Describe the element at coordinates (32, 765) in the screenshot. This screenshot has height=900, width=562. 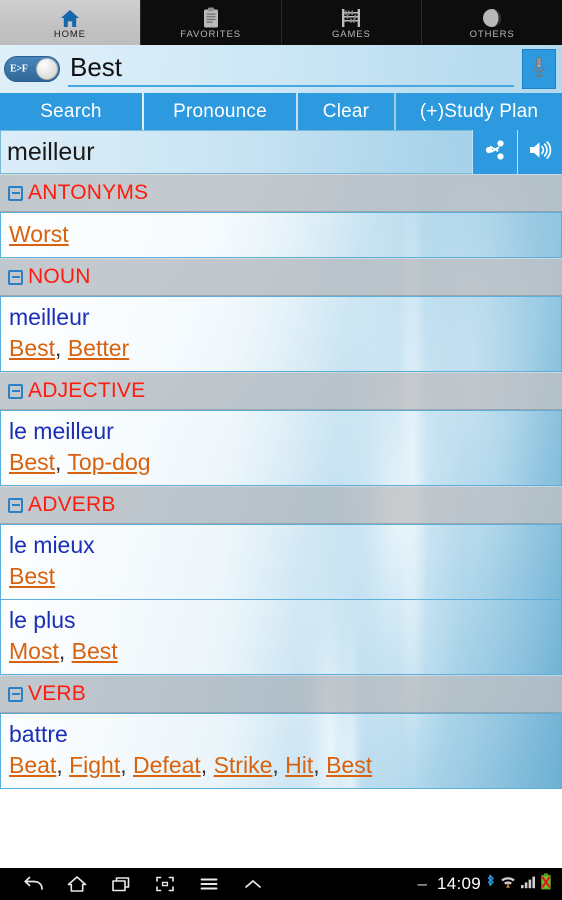
I see `translation-link: Beat` at that location.